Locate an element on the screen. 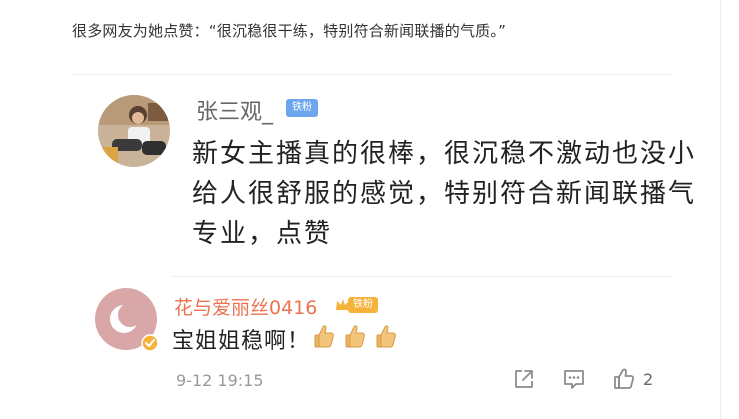  comment-username: 张三观_ is located at coordinates (234, 110).